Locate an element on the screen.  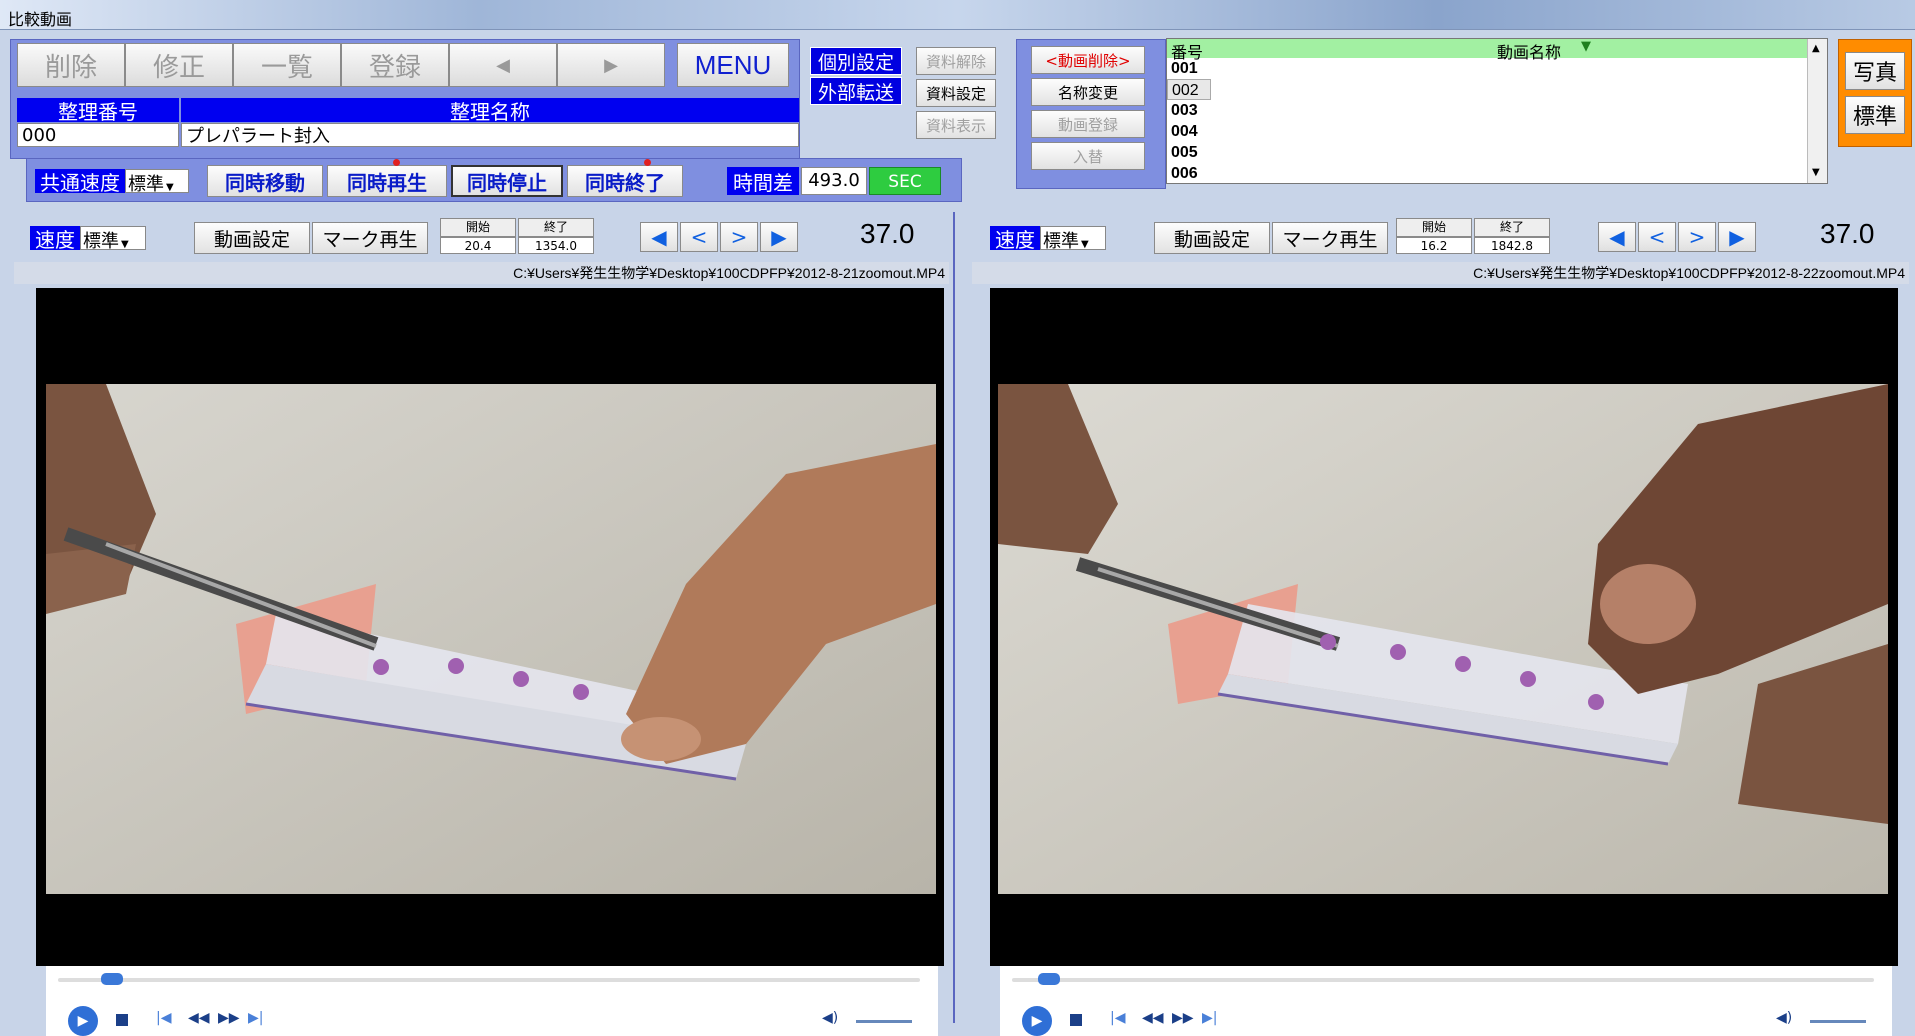
left-stop-icon is located at coordinates (122, 1020).